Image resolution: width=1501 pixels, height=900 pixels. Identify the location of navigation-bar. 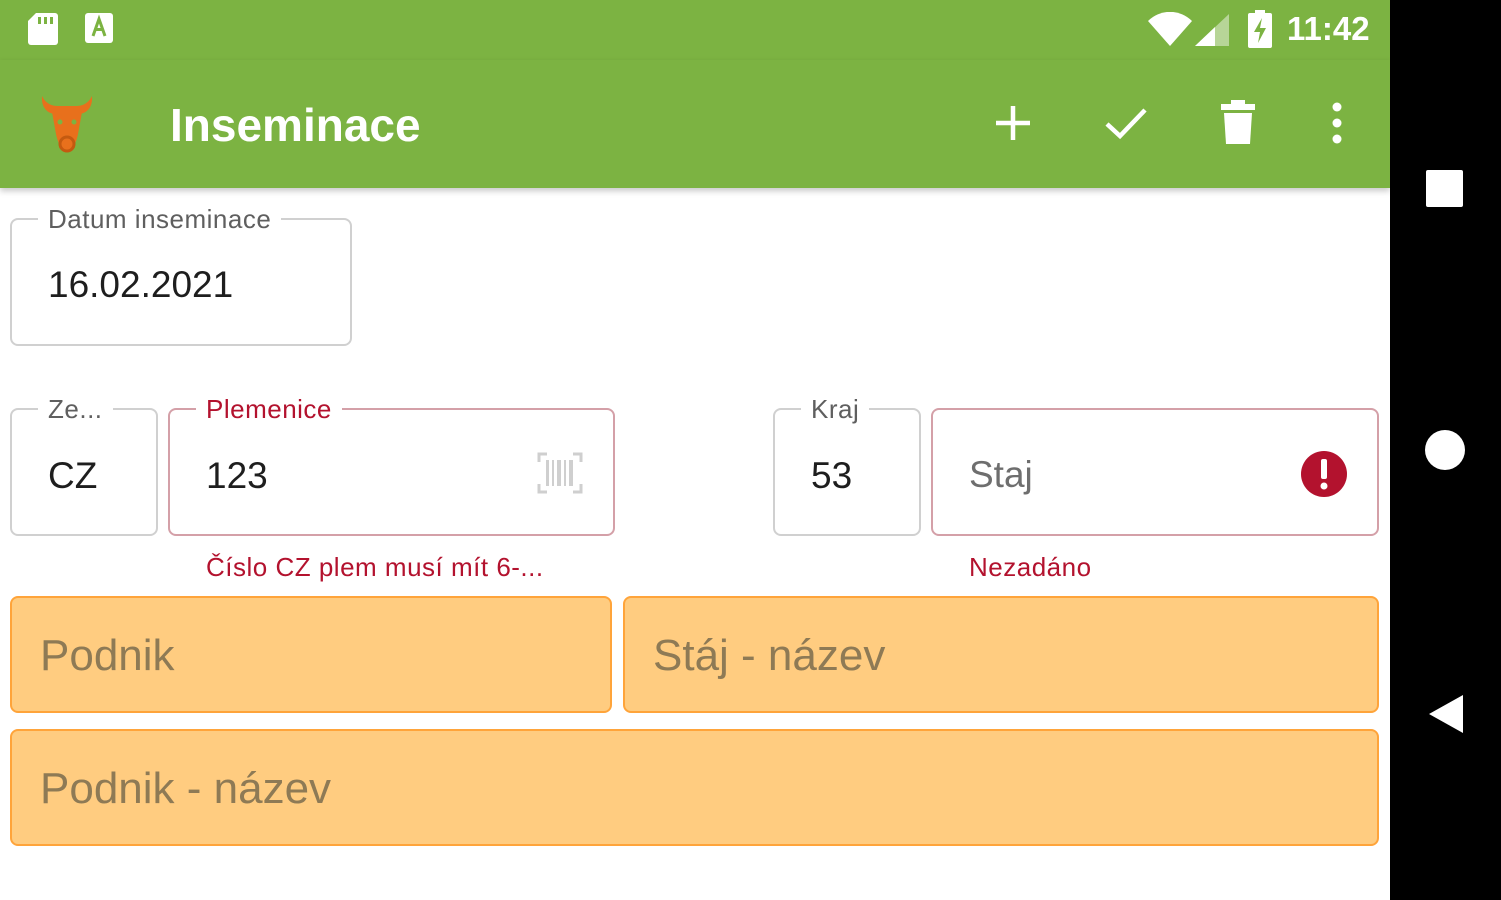
(1445, 450).